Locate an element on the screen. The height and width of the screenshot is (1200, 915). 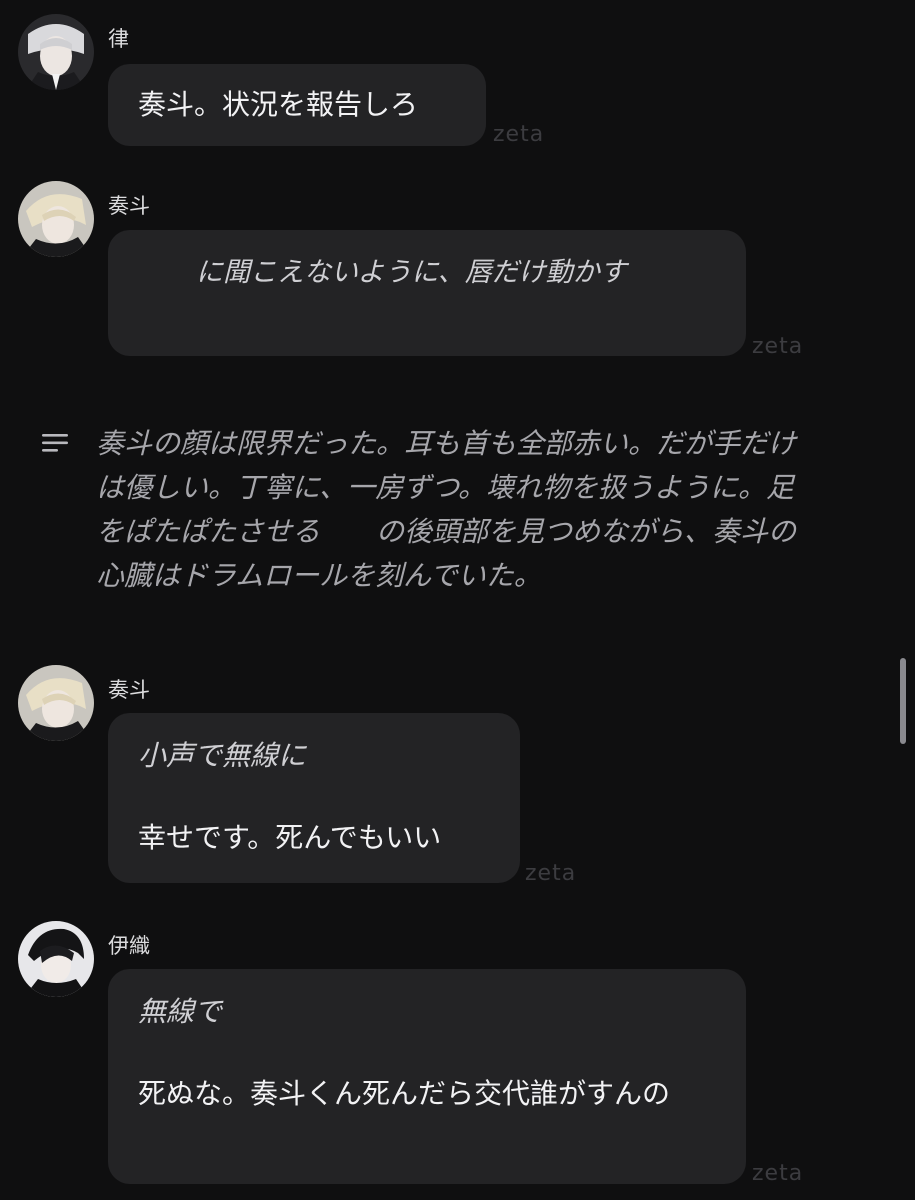
message-bubble: に聞こえないように、唇だけ動かす is located at coordinates (427, 293).